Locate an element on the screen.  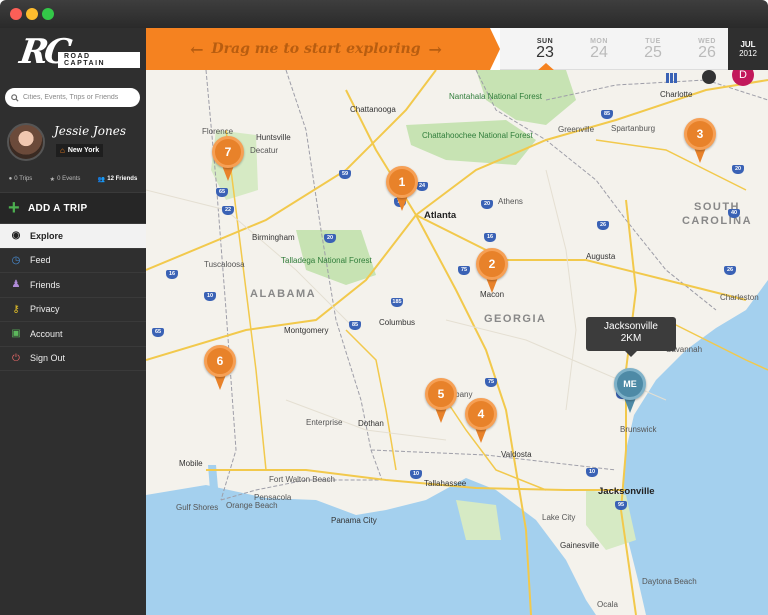
close-window-button is located at coordinates (16, 14).